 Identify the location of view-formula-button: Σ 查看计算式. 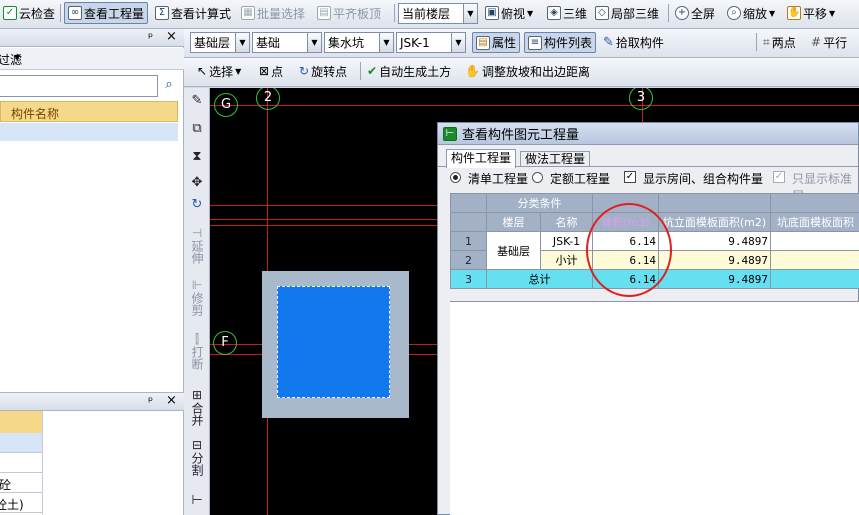
(193, 13).